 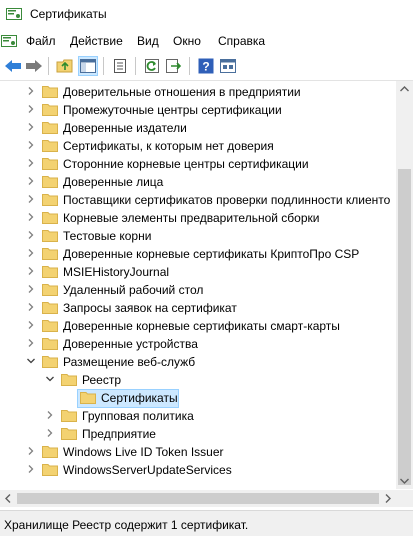 What do you see at coordinates (65, 66) in the screenshot?
I see `up-folder-icon` at bounding box center [65, 66].